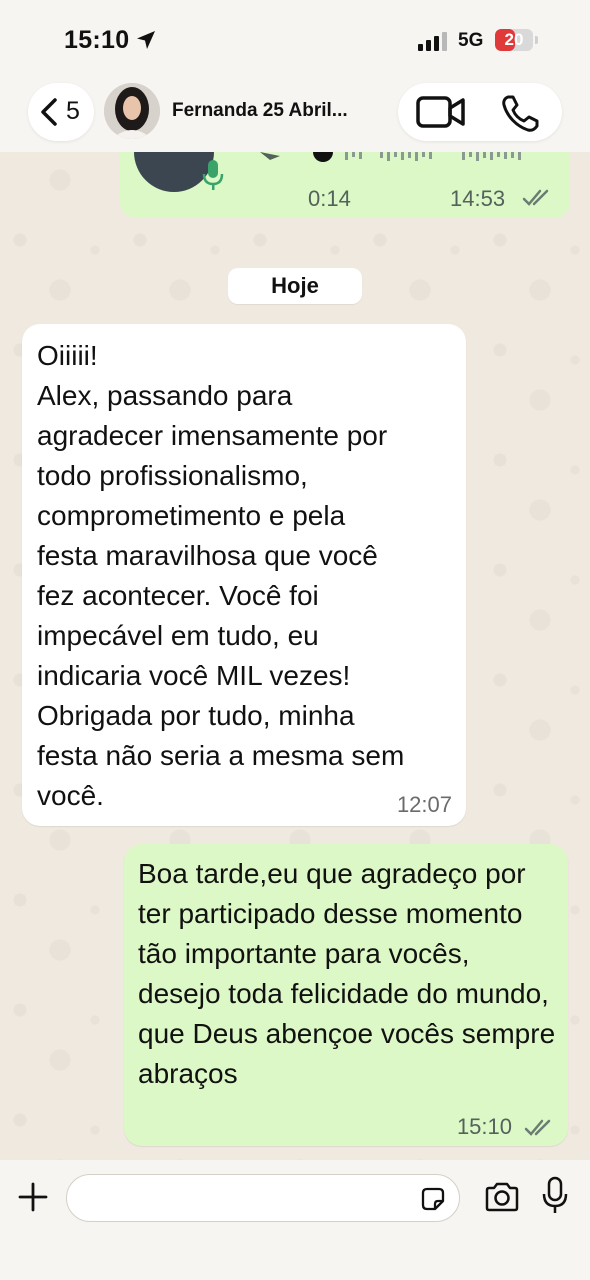 The width and height of the screenshot is (590, 1280). What do you see at coordinates (49, 112) in the screenshot?
I see `chevron-left-icon` at bounding box center [49, 112].